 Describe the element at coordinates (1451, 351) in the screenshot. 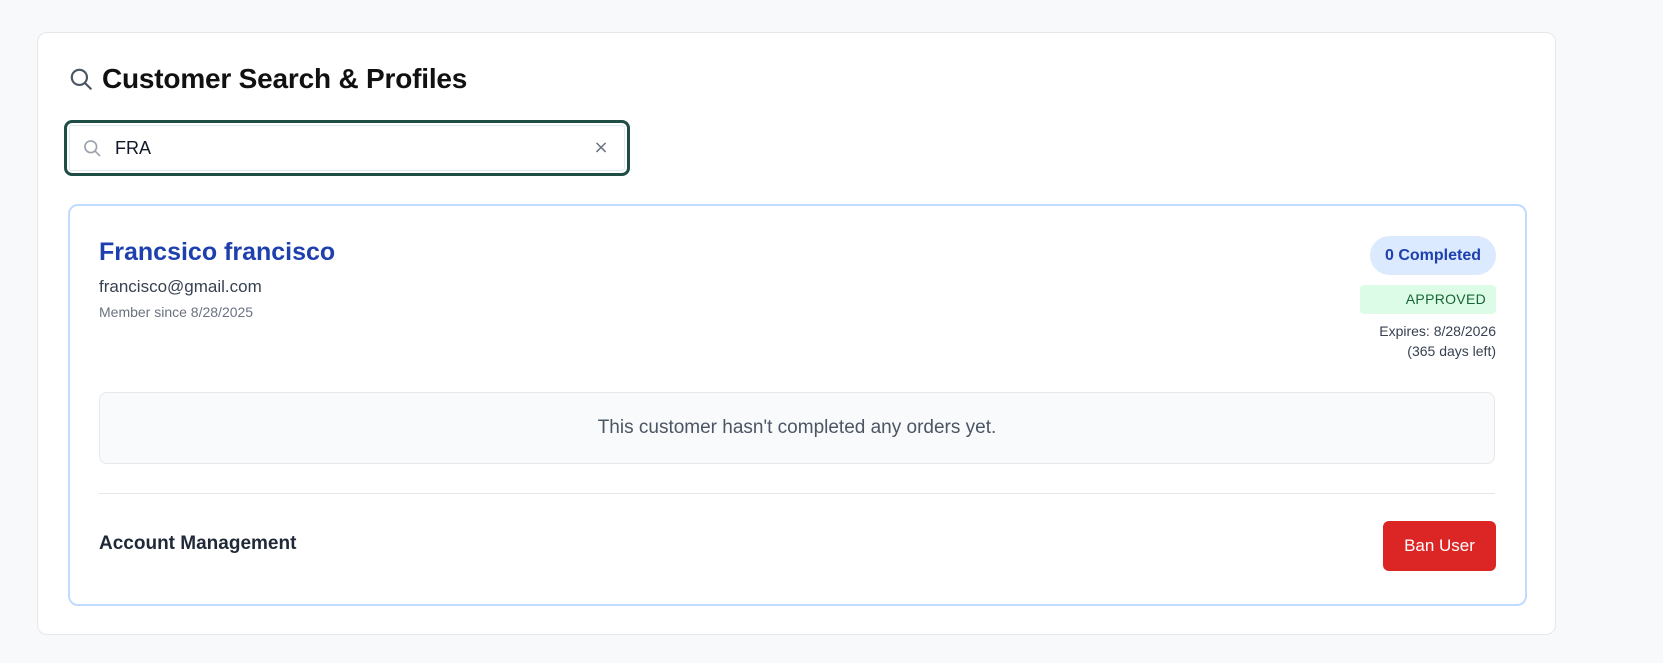

I see `days-left: (365 days left)` at that location.